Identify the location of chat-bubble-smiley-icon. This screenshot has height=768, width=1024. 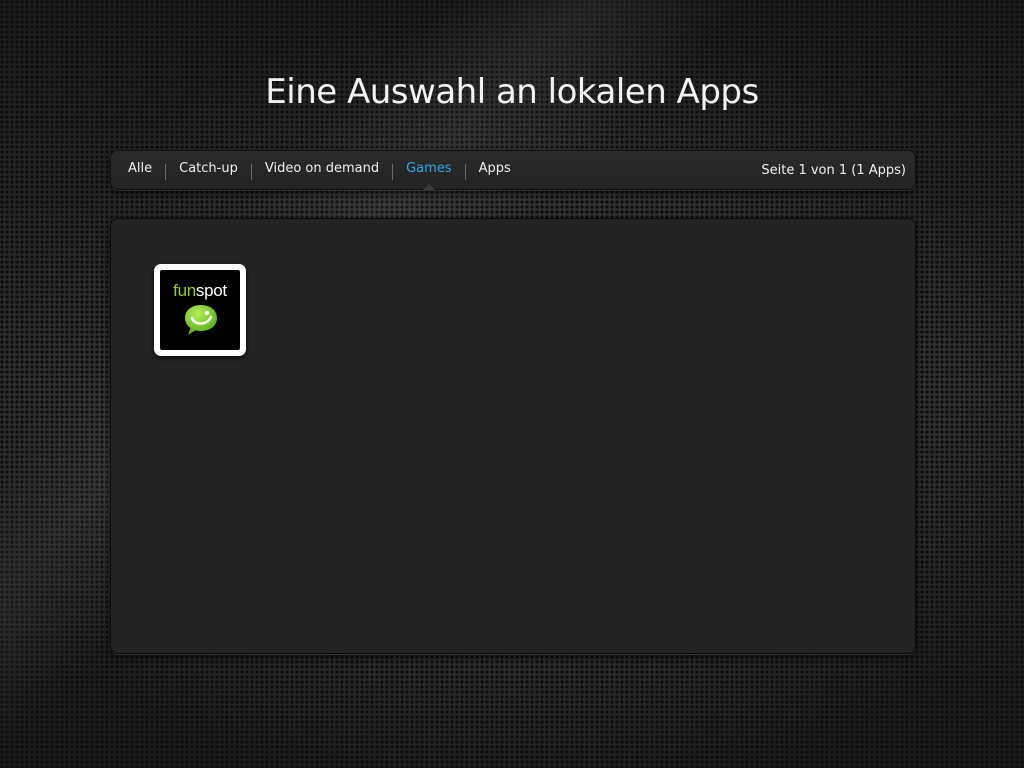
(201, 320).